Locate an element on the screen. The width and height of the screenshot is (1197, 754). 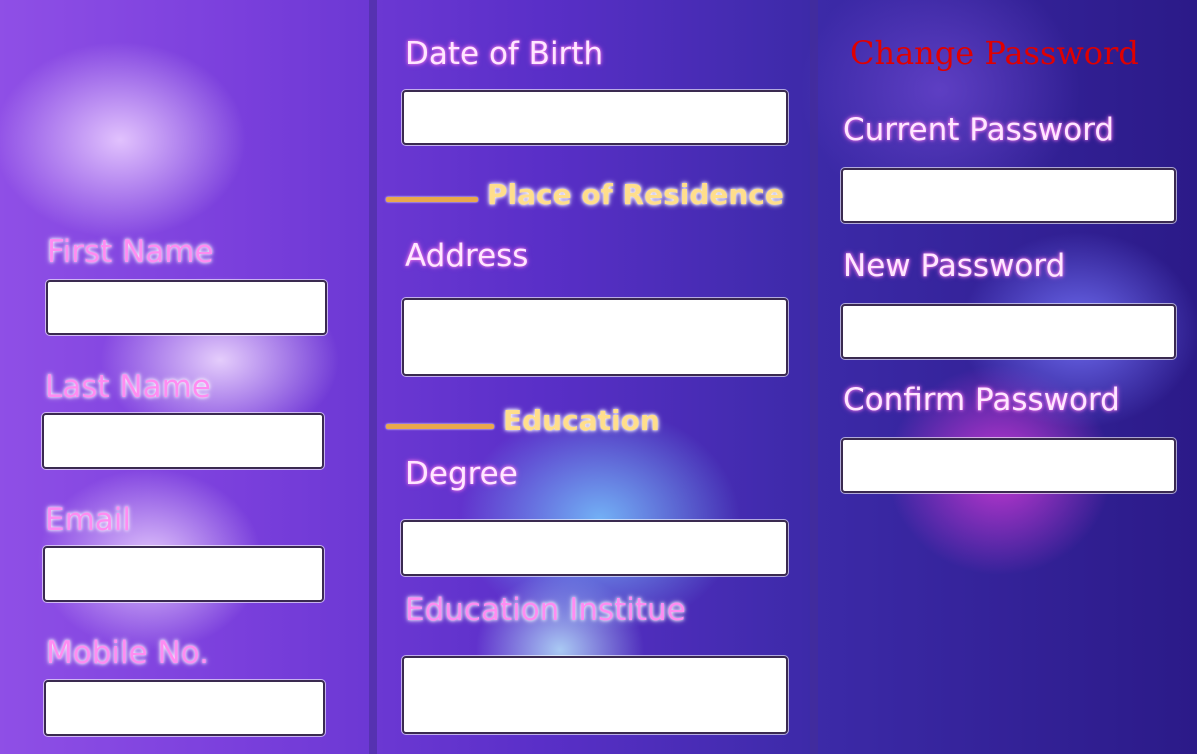
new-password-label: New Password is located at coordinates (954, 266).